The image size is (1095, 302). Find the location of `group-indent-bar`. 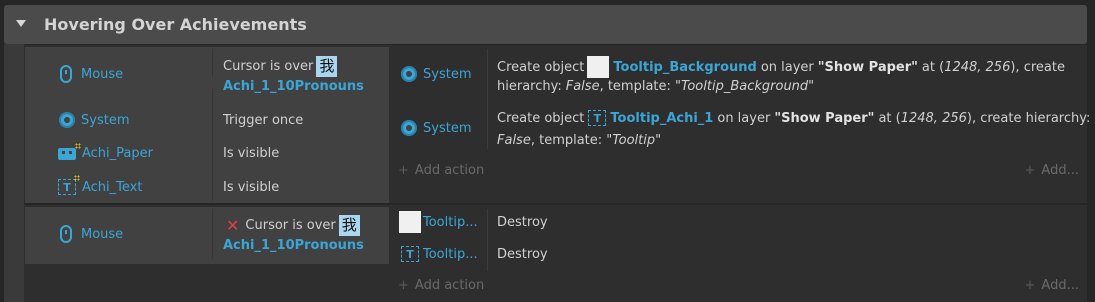

group-indent-bar is located at coordinates (14, 173).